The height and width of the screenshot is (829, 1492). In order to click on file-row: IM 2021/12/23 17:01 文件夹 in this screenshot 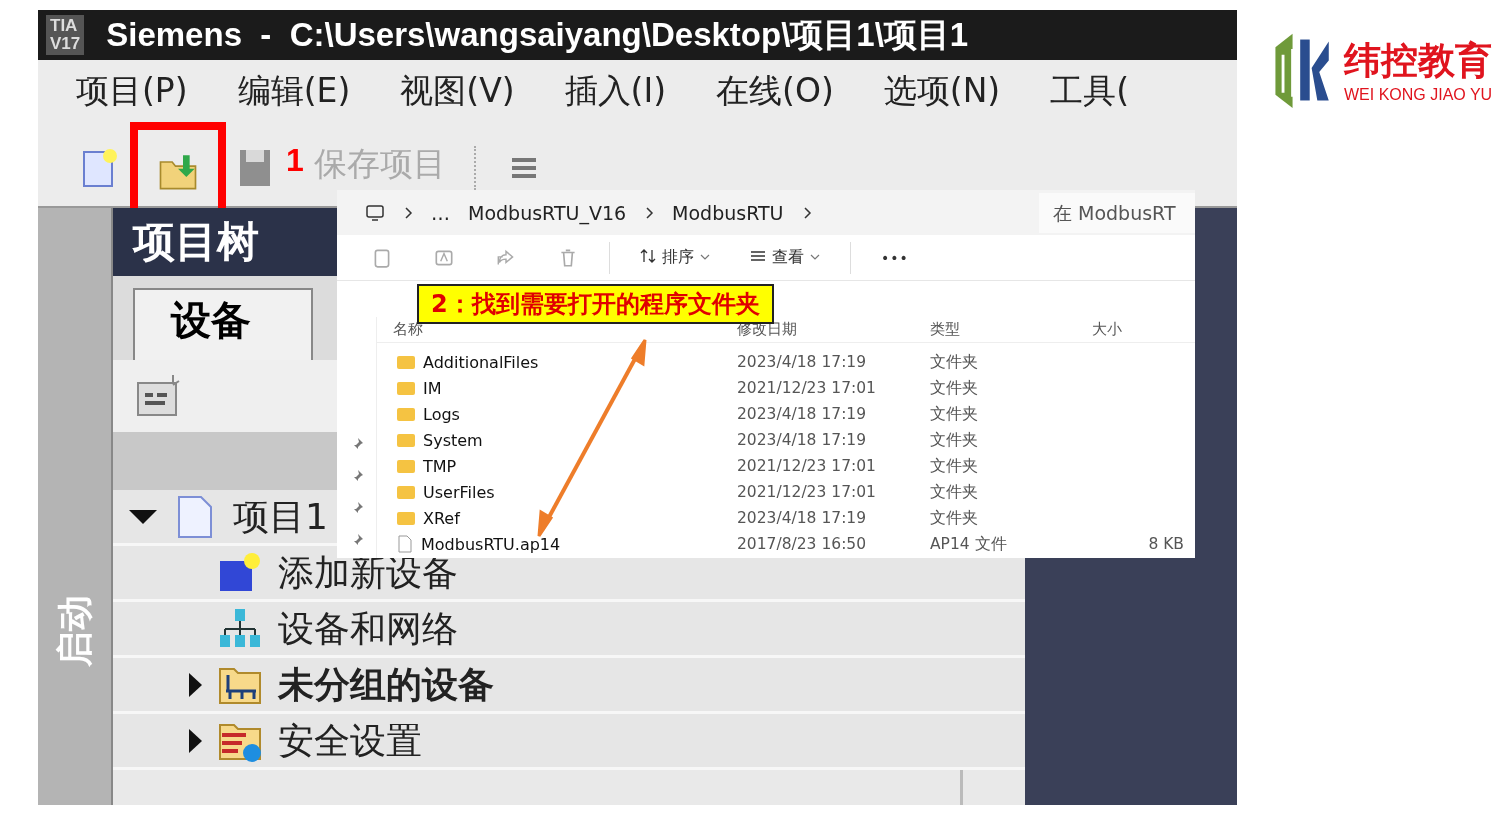, I will do `click(786, 388)`.